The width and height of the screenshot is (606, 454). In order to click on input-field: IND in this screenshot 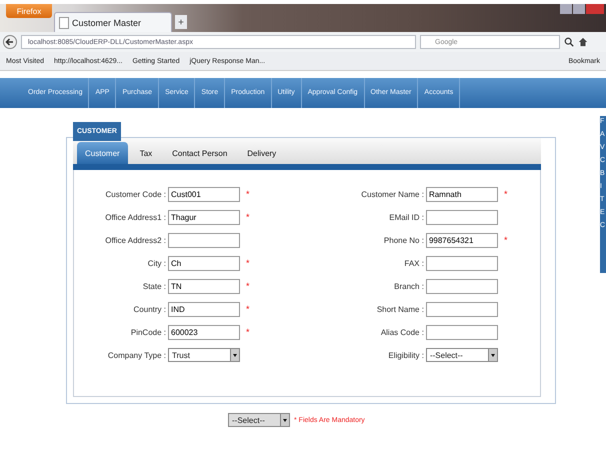, I will do `click(204, 309)`.